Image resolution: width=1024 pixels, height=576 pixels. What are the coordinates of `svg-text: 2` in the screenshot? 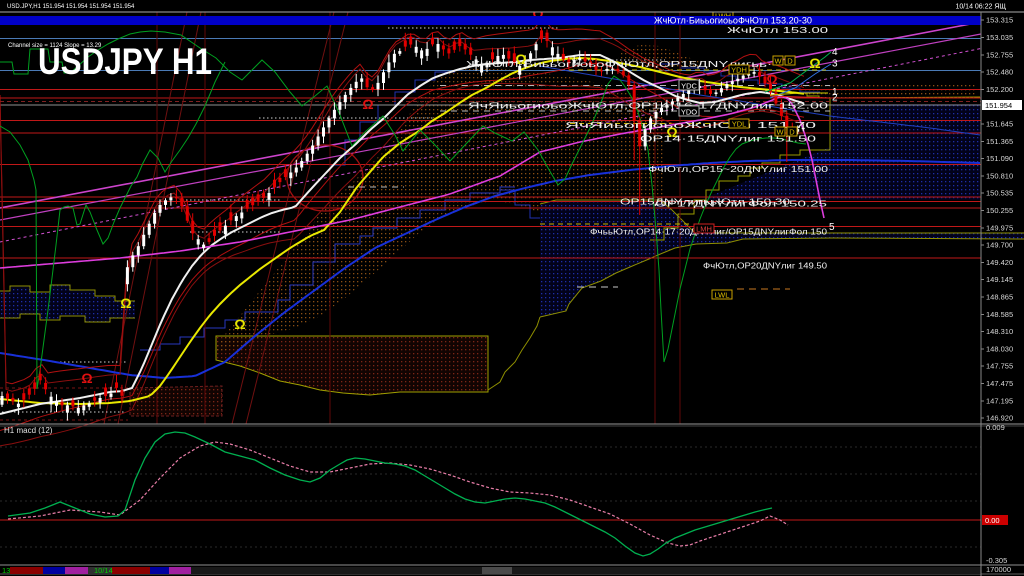 It's located at (835, 98).